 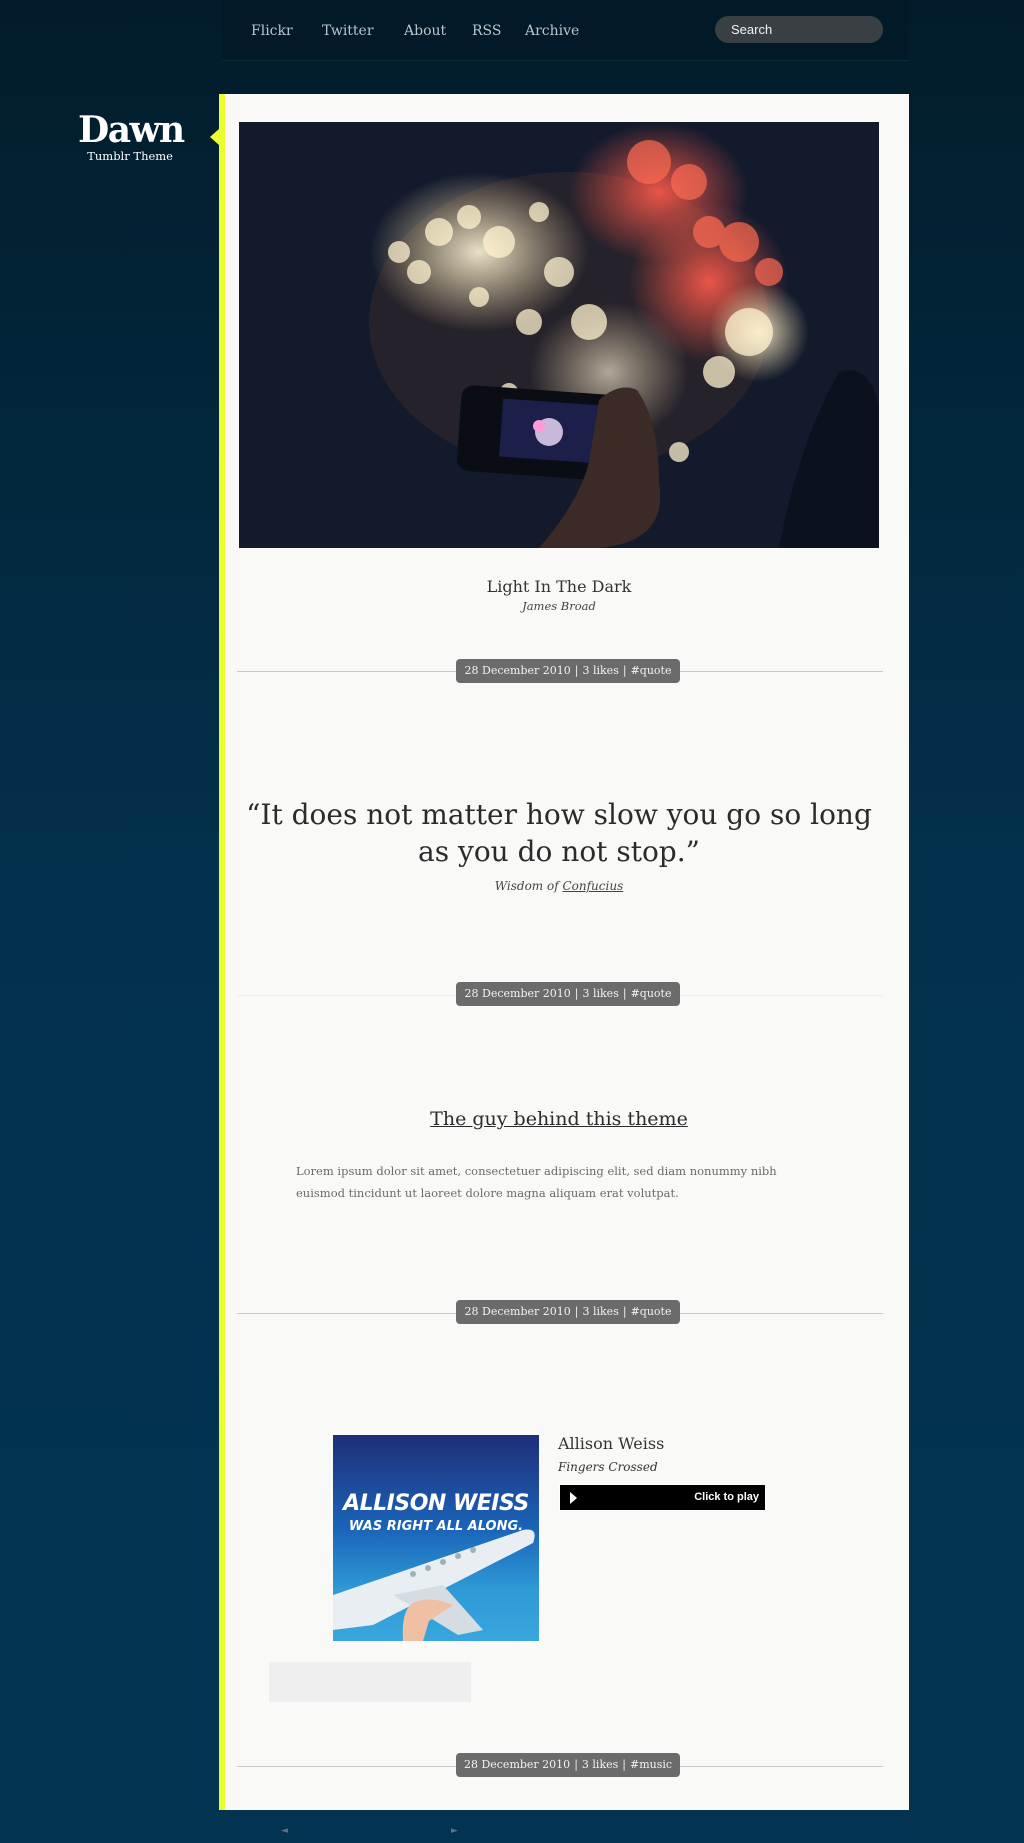 What do you see at coordinates (526, 886) in the screenshot?
I see `quote-source-prefix: Wisdom of` at bounding box center [526, 886].